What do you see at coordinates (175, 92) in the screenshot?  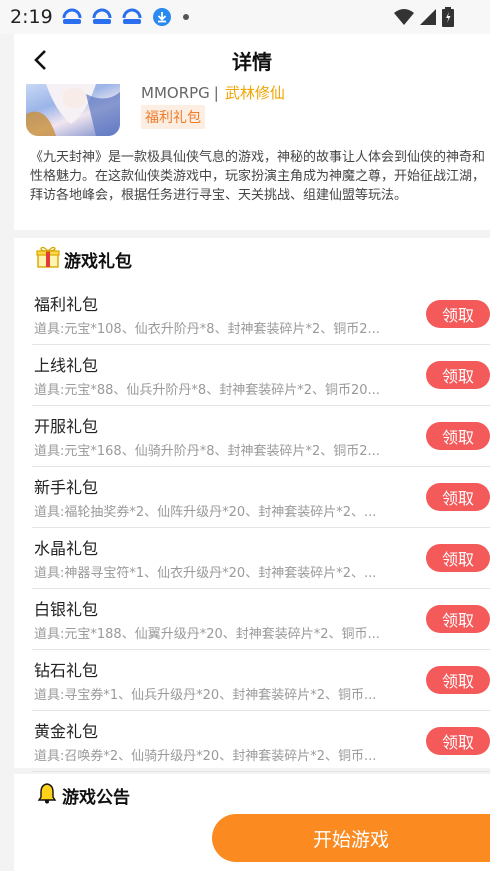 I see `game-genre: MMORPG` at bounding box center [175, 92].